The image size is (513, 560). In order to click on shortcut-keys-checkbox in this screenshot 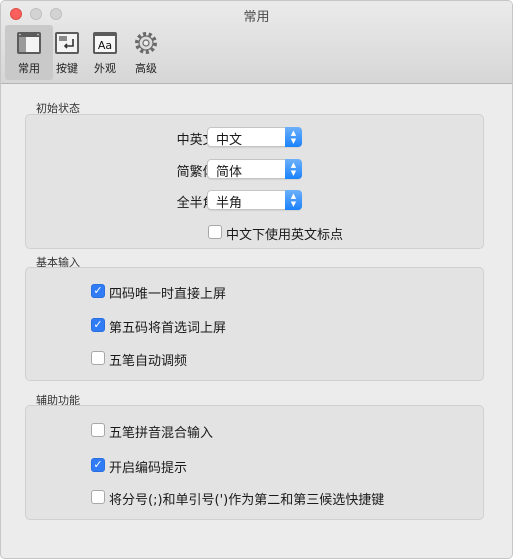, I will do `click(98, 497)`.